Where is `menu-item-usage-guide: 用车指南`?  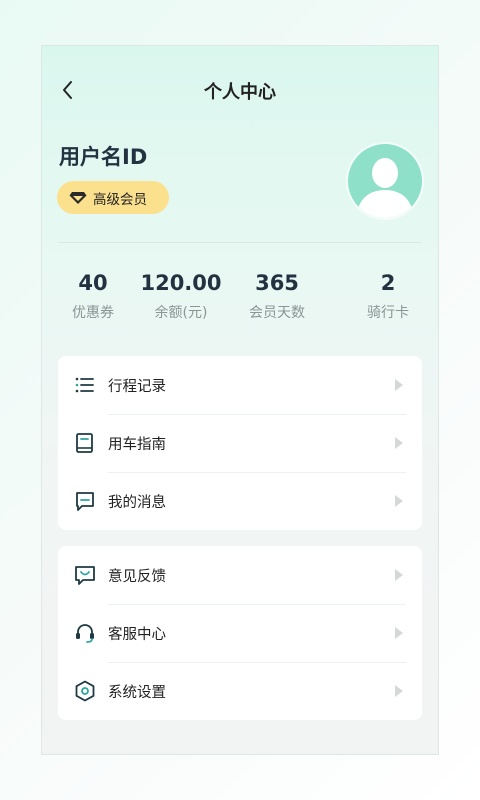 menu-item-usage-guide: 用车指南 is located at coordinates (240, 443).